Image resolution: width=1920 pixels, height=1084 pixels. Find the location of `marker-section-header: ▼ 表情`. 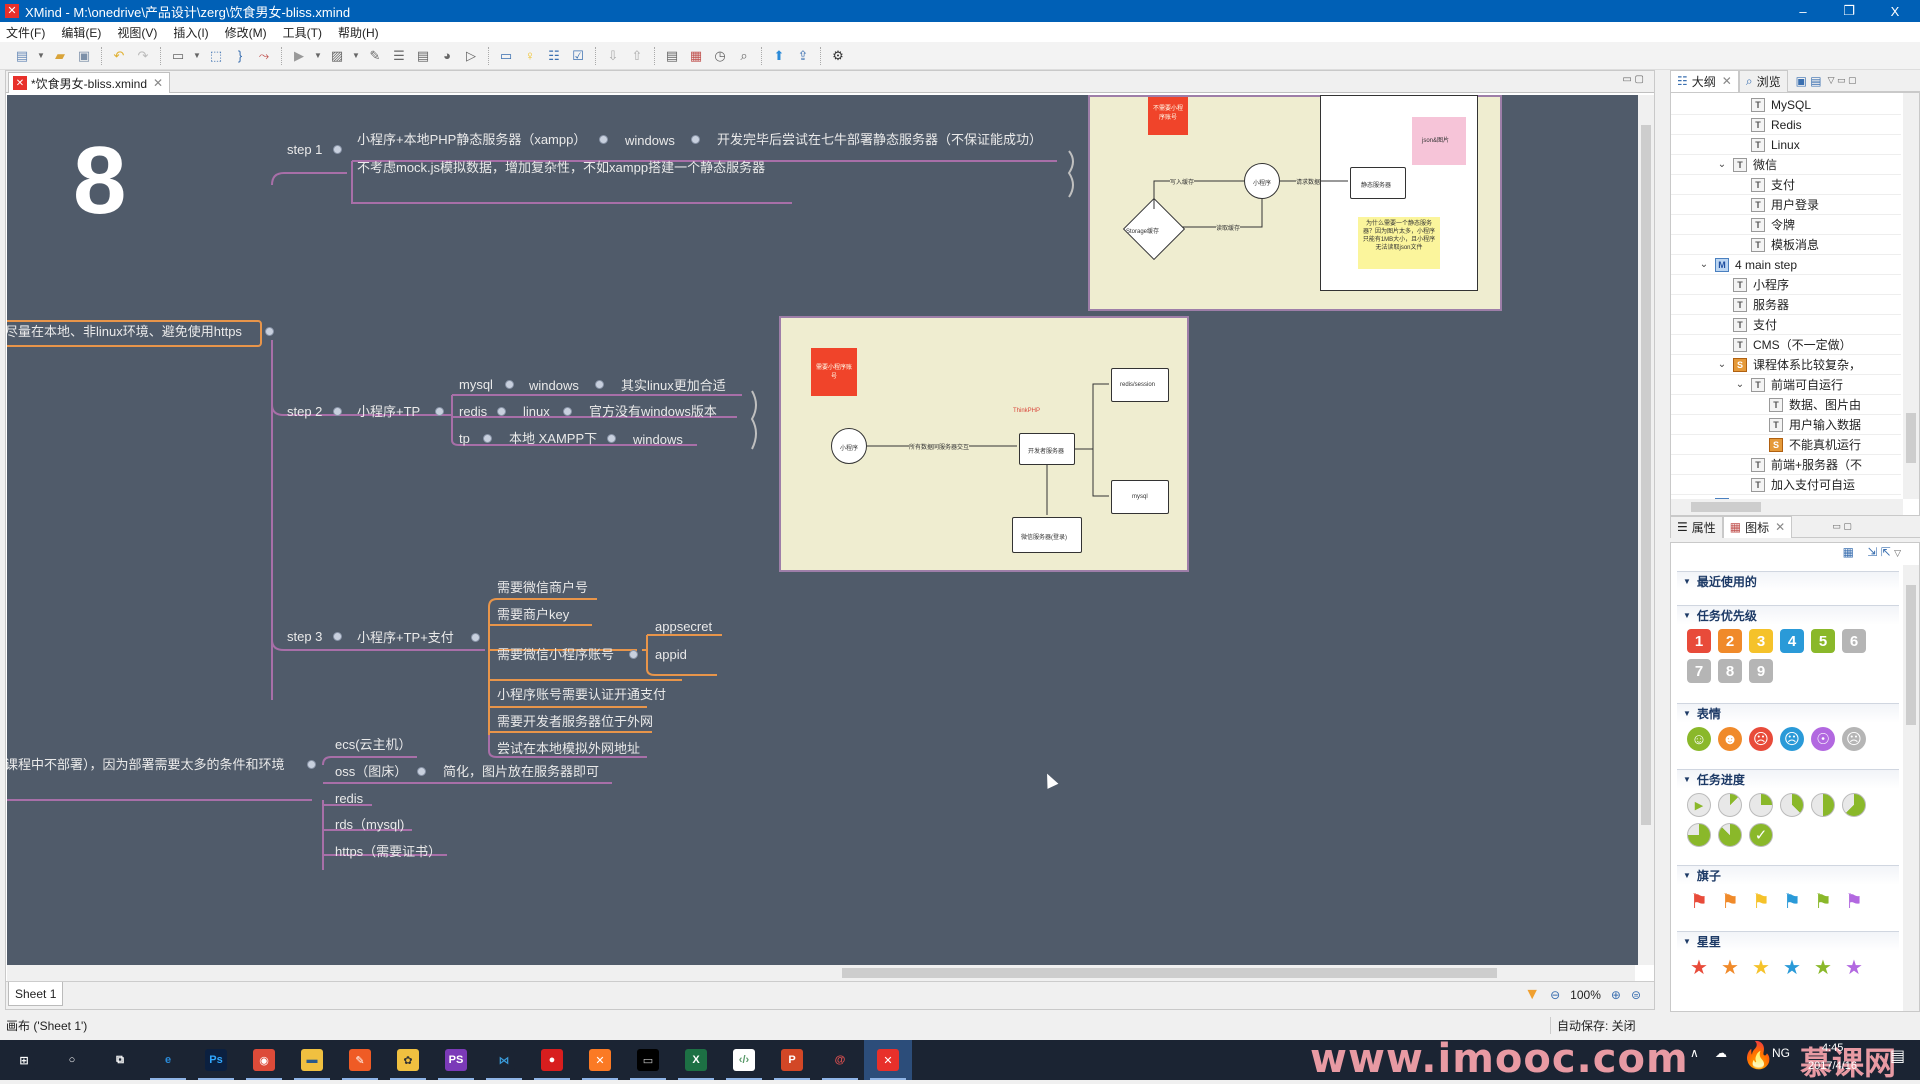

marker-section-header: ▼ 表情 is located at coordinates (1788, 713).